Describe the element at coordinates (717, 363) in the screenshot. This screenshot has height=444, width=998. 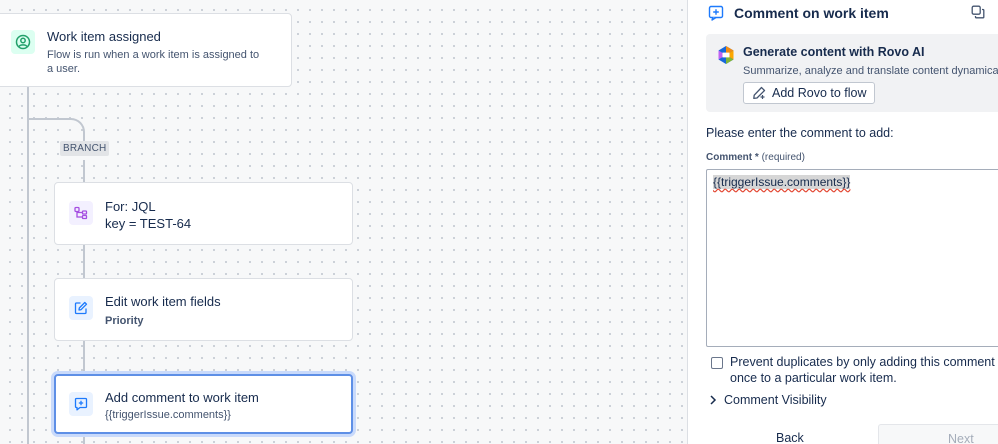
I see `prevent-duplicates-checkbox` at that location.